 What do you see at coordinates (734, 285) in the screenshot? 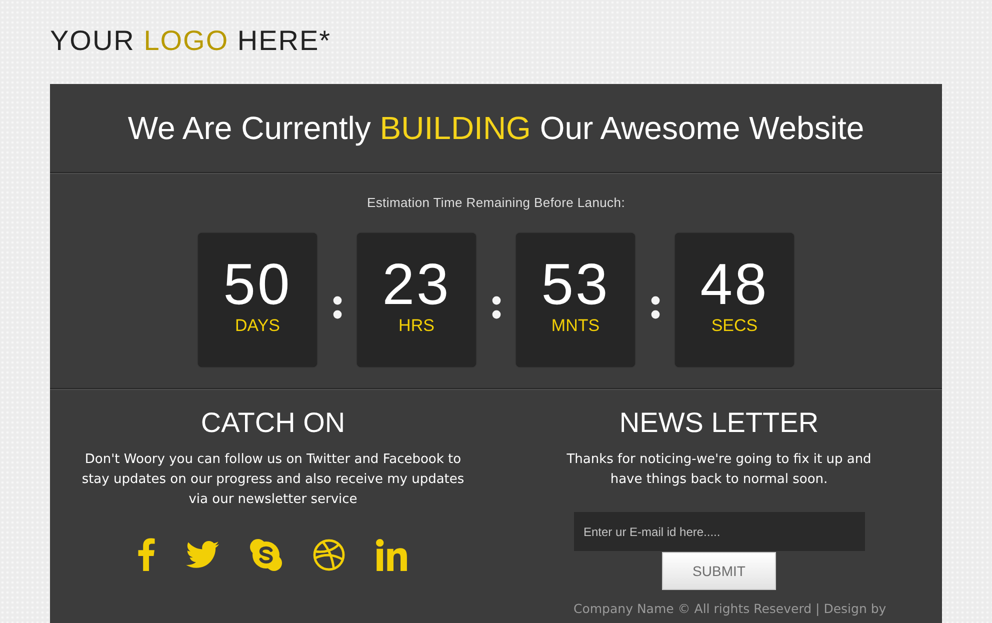
I see `countdown-number: 48` at bounding box center [734, 285].